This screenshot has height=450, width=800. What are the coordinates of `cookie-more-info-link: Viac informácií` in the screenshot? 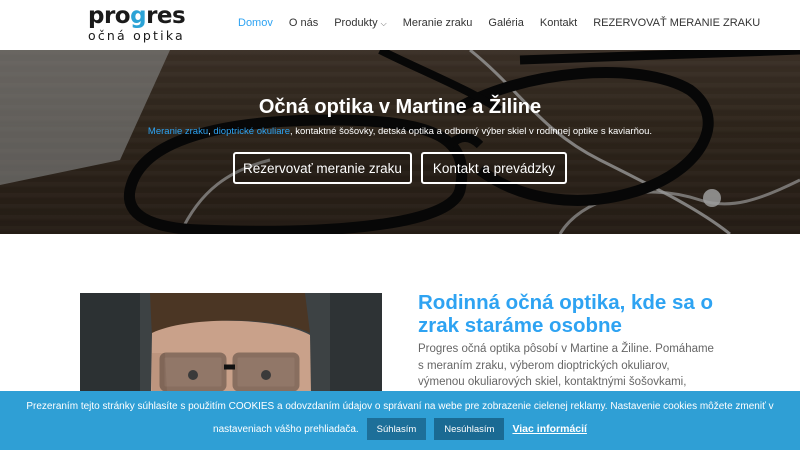 It's located at (549, 429).